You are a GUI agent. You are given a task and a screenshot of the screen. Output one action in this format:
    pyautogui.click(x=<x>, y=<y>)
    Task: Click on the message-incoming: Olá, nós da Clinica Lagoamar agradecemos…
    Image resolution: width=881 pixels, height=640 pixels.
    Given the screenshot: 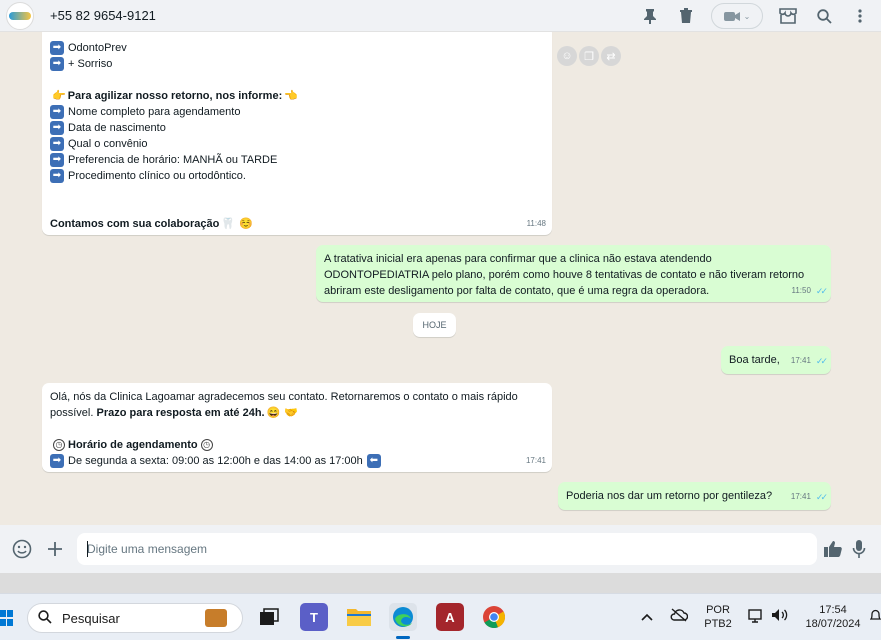 What is the action you would take?
    pyautogui.click(x=297, y=427)
    